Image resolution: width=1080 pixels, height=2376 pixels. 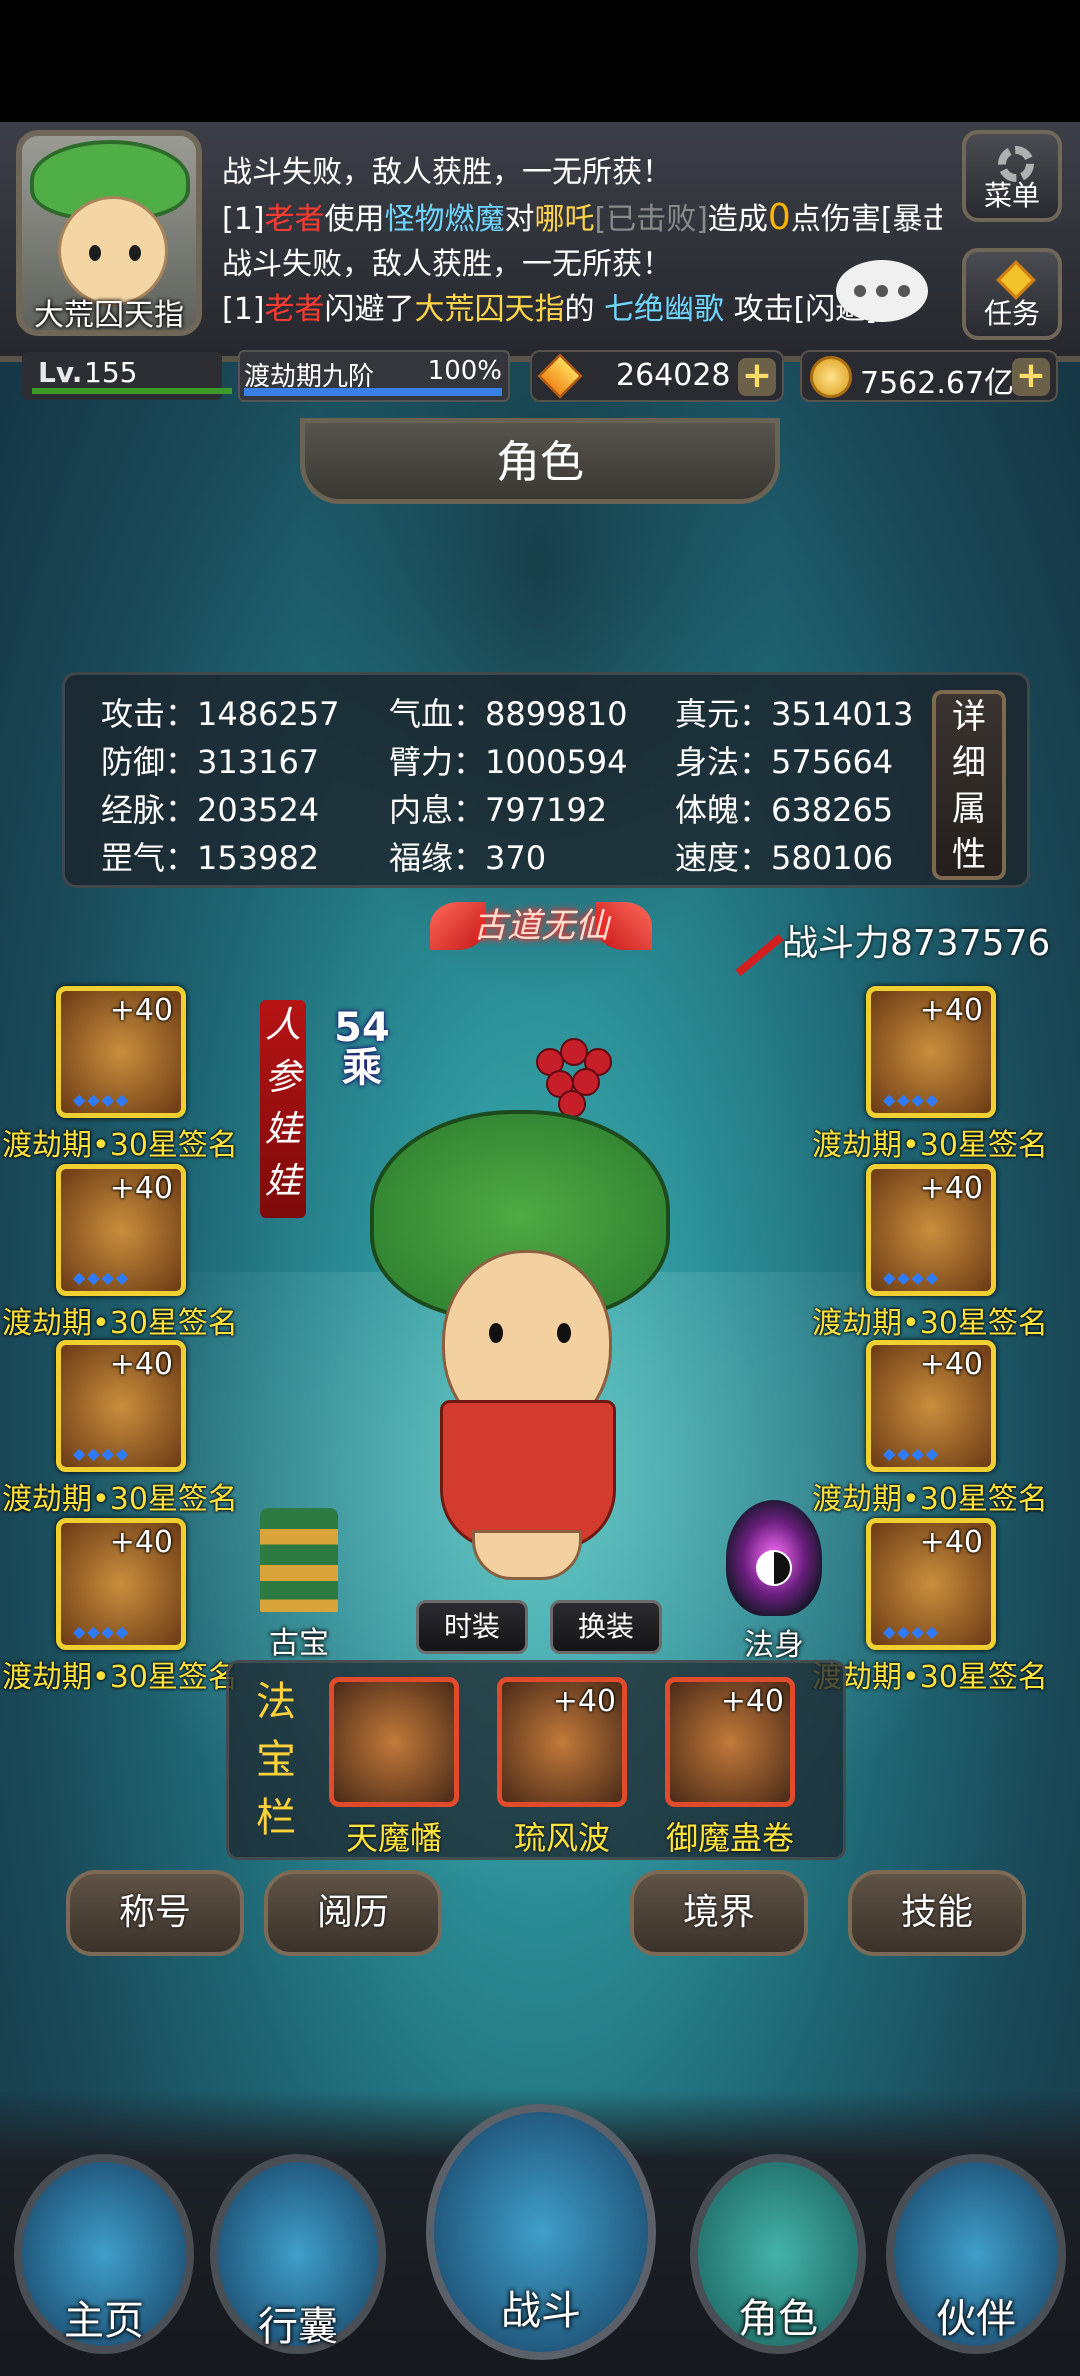 I want to click on battle-log-segment: 哪吒, so click(x=564, y=219).